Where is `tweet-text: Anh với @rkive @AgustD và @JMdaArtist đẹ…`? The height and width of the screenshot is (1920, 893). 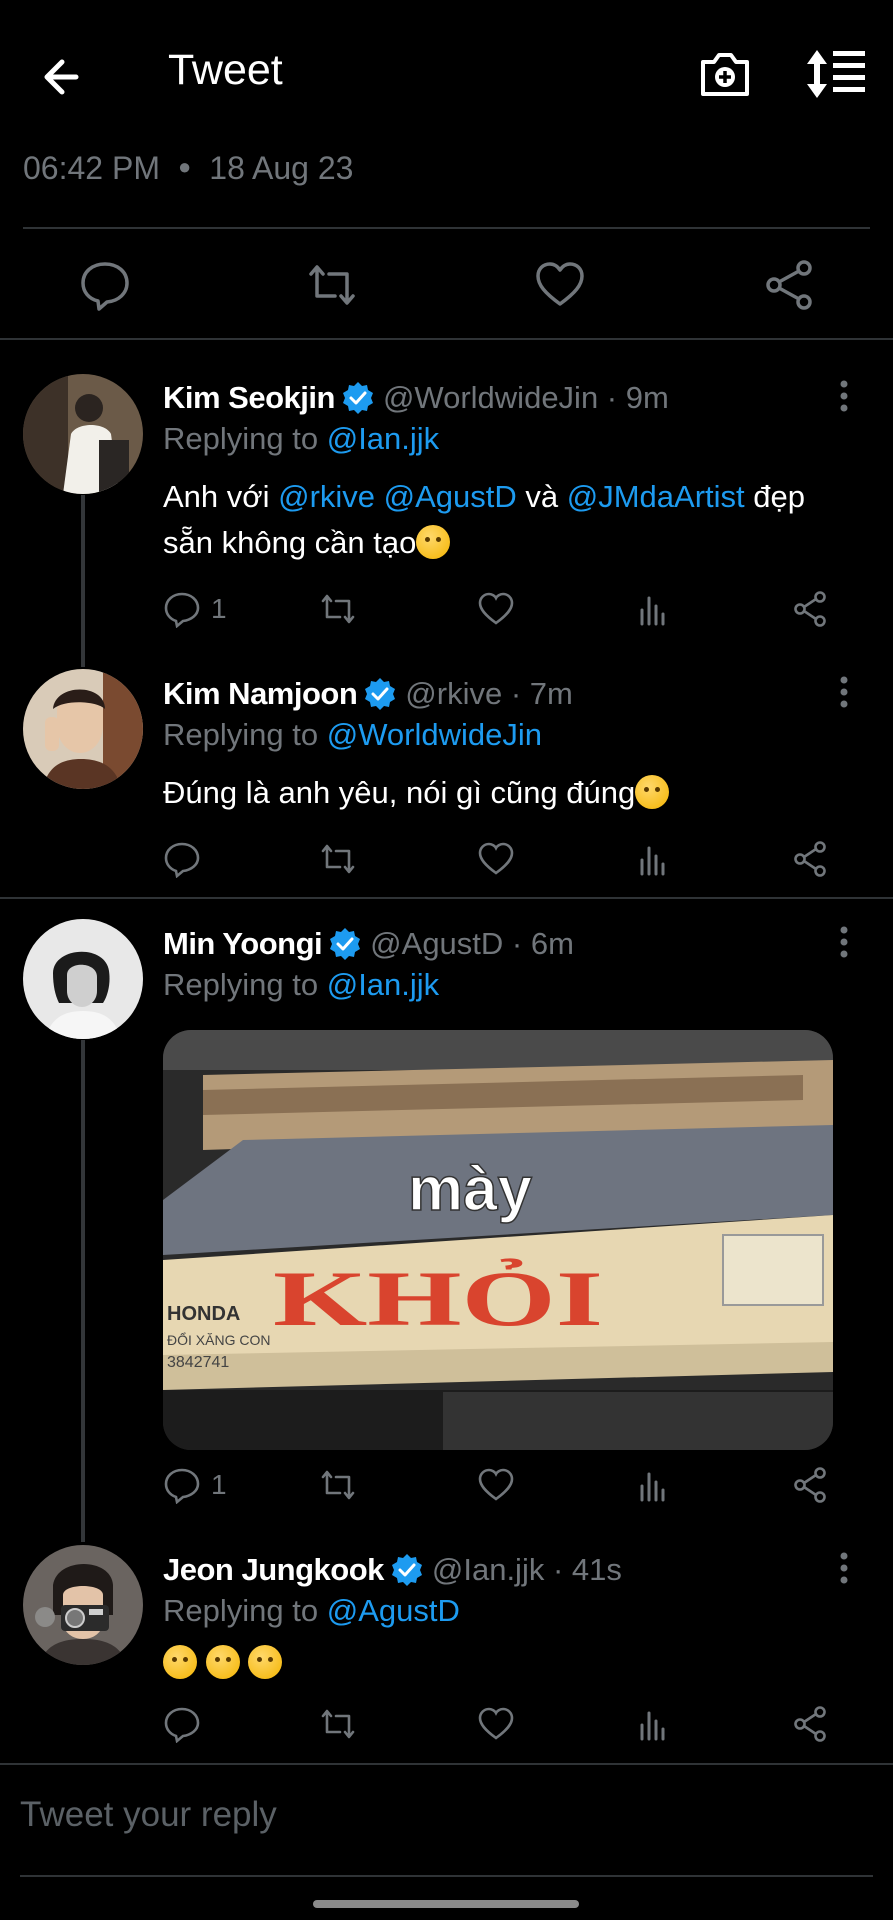 tweet-text: Anh với @rkive @AgustD và @JMdaArtist đẹ… is located at coordinates (503, 520).